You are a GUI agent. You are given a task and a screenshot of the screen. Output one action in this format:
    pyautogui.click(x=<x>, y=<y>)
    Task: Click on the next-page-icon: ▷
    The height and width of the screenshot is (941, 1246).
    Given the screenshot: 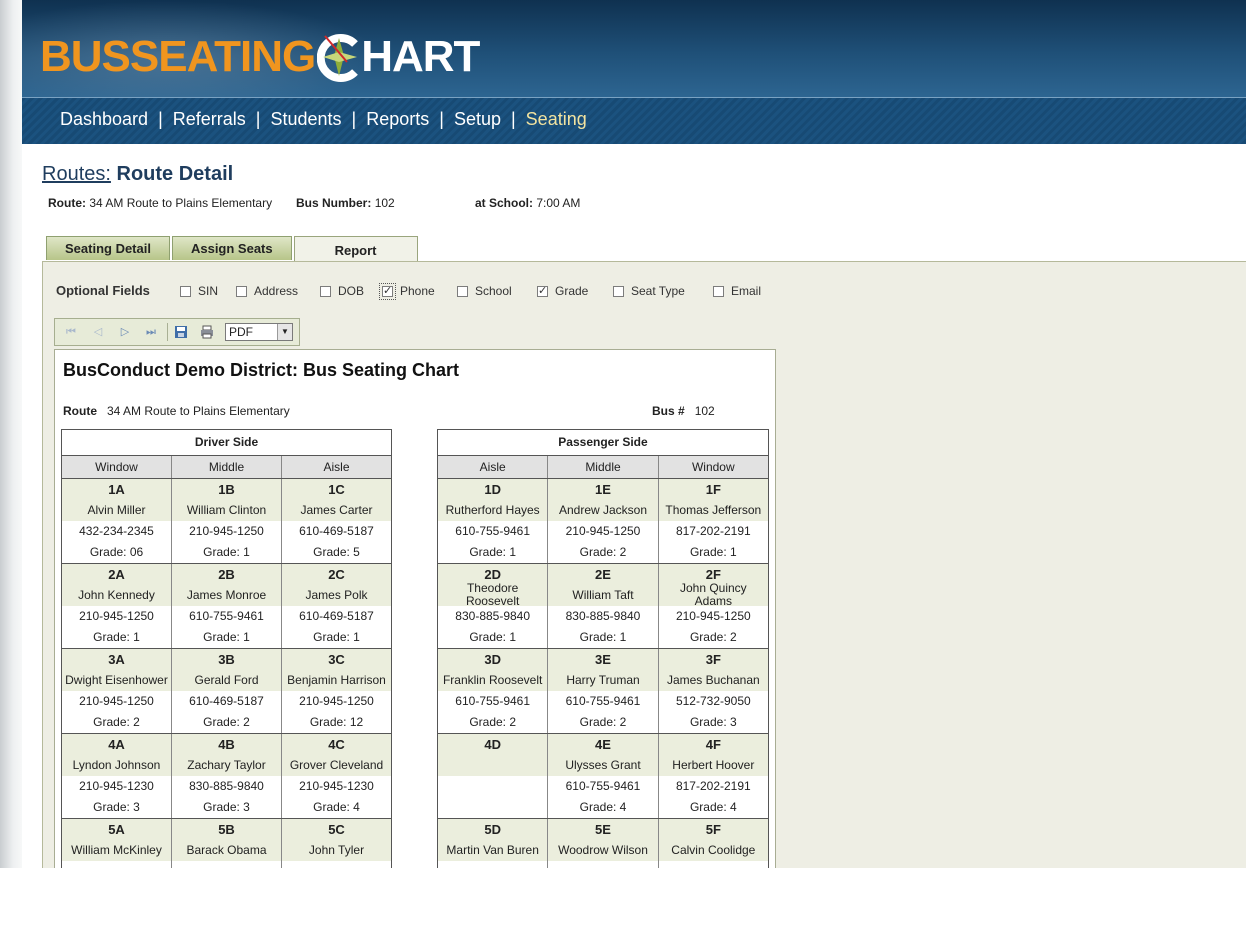 What is the action you would take?
    pyautogui.click(x=125, y=332)
    